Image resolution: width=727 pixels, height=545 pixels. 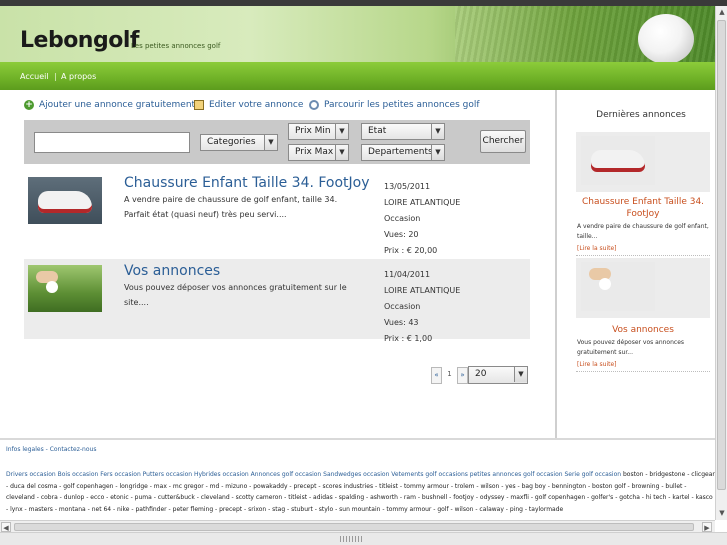 I want to click on sidebar-title: Dernières annonces, so click(x=641, y=115).